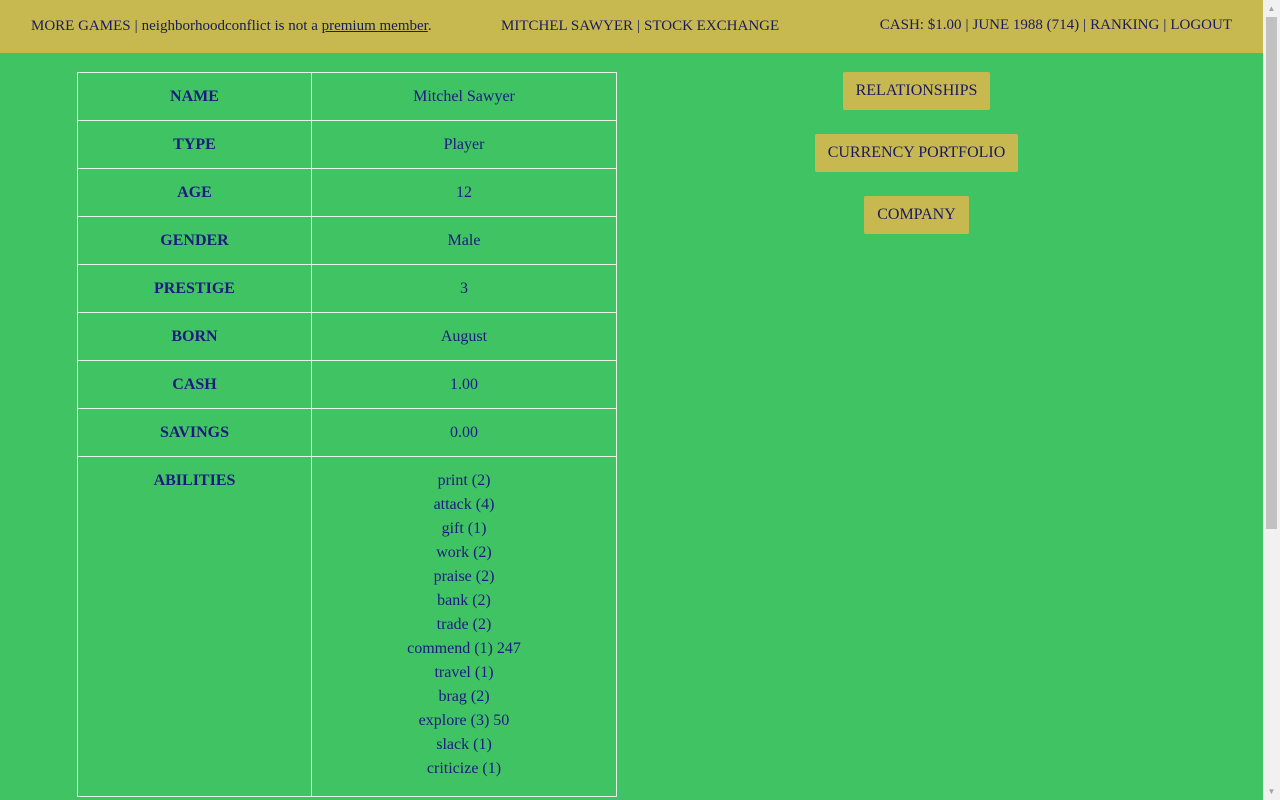 The image size is (1280, 800). What do you see at coordinates (194, 288) in the screenshot?
I see `row-label: PRESTIGE` at bounding box center [194, 288].